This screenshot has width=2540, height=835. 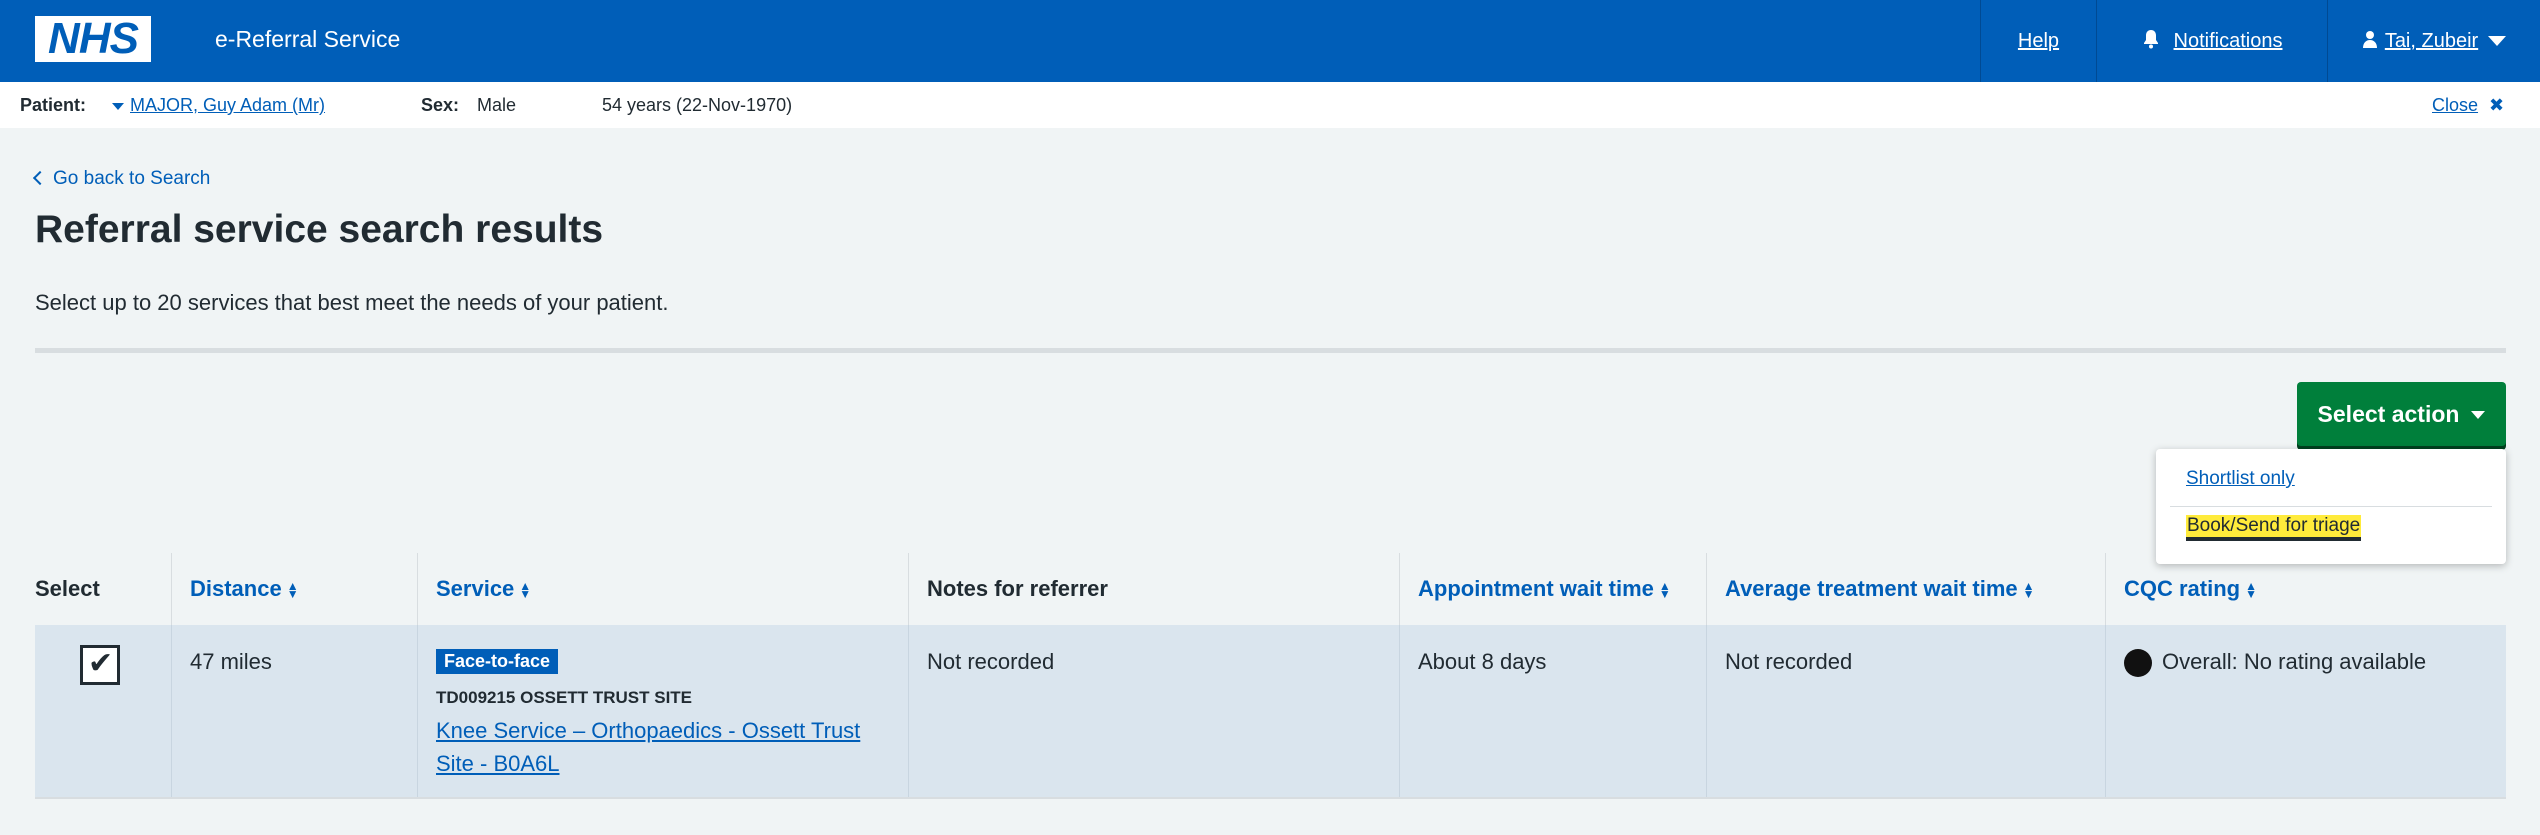 I want to click on menu-divider, so click(x=2331, y=506).